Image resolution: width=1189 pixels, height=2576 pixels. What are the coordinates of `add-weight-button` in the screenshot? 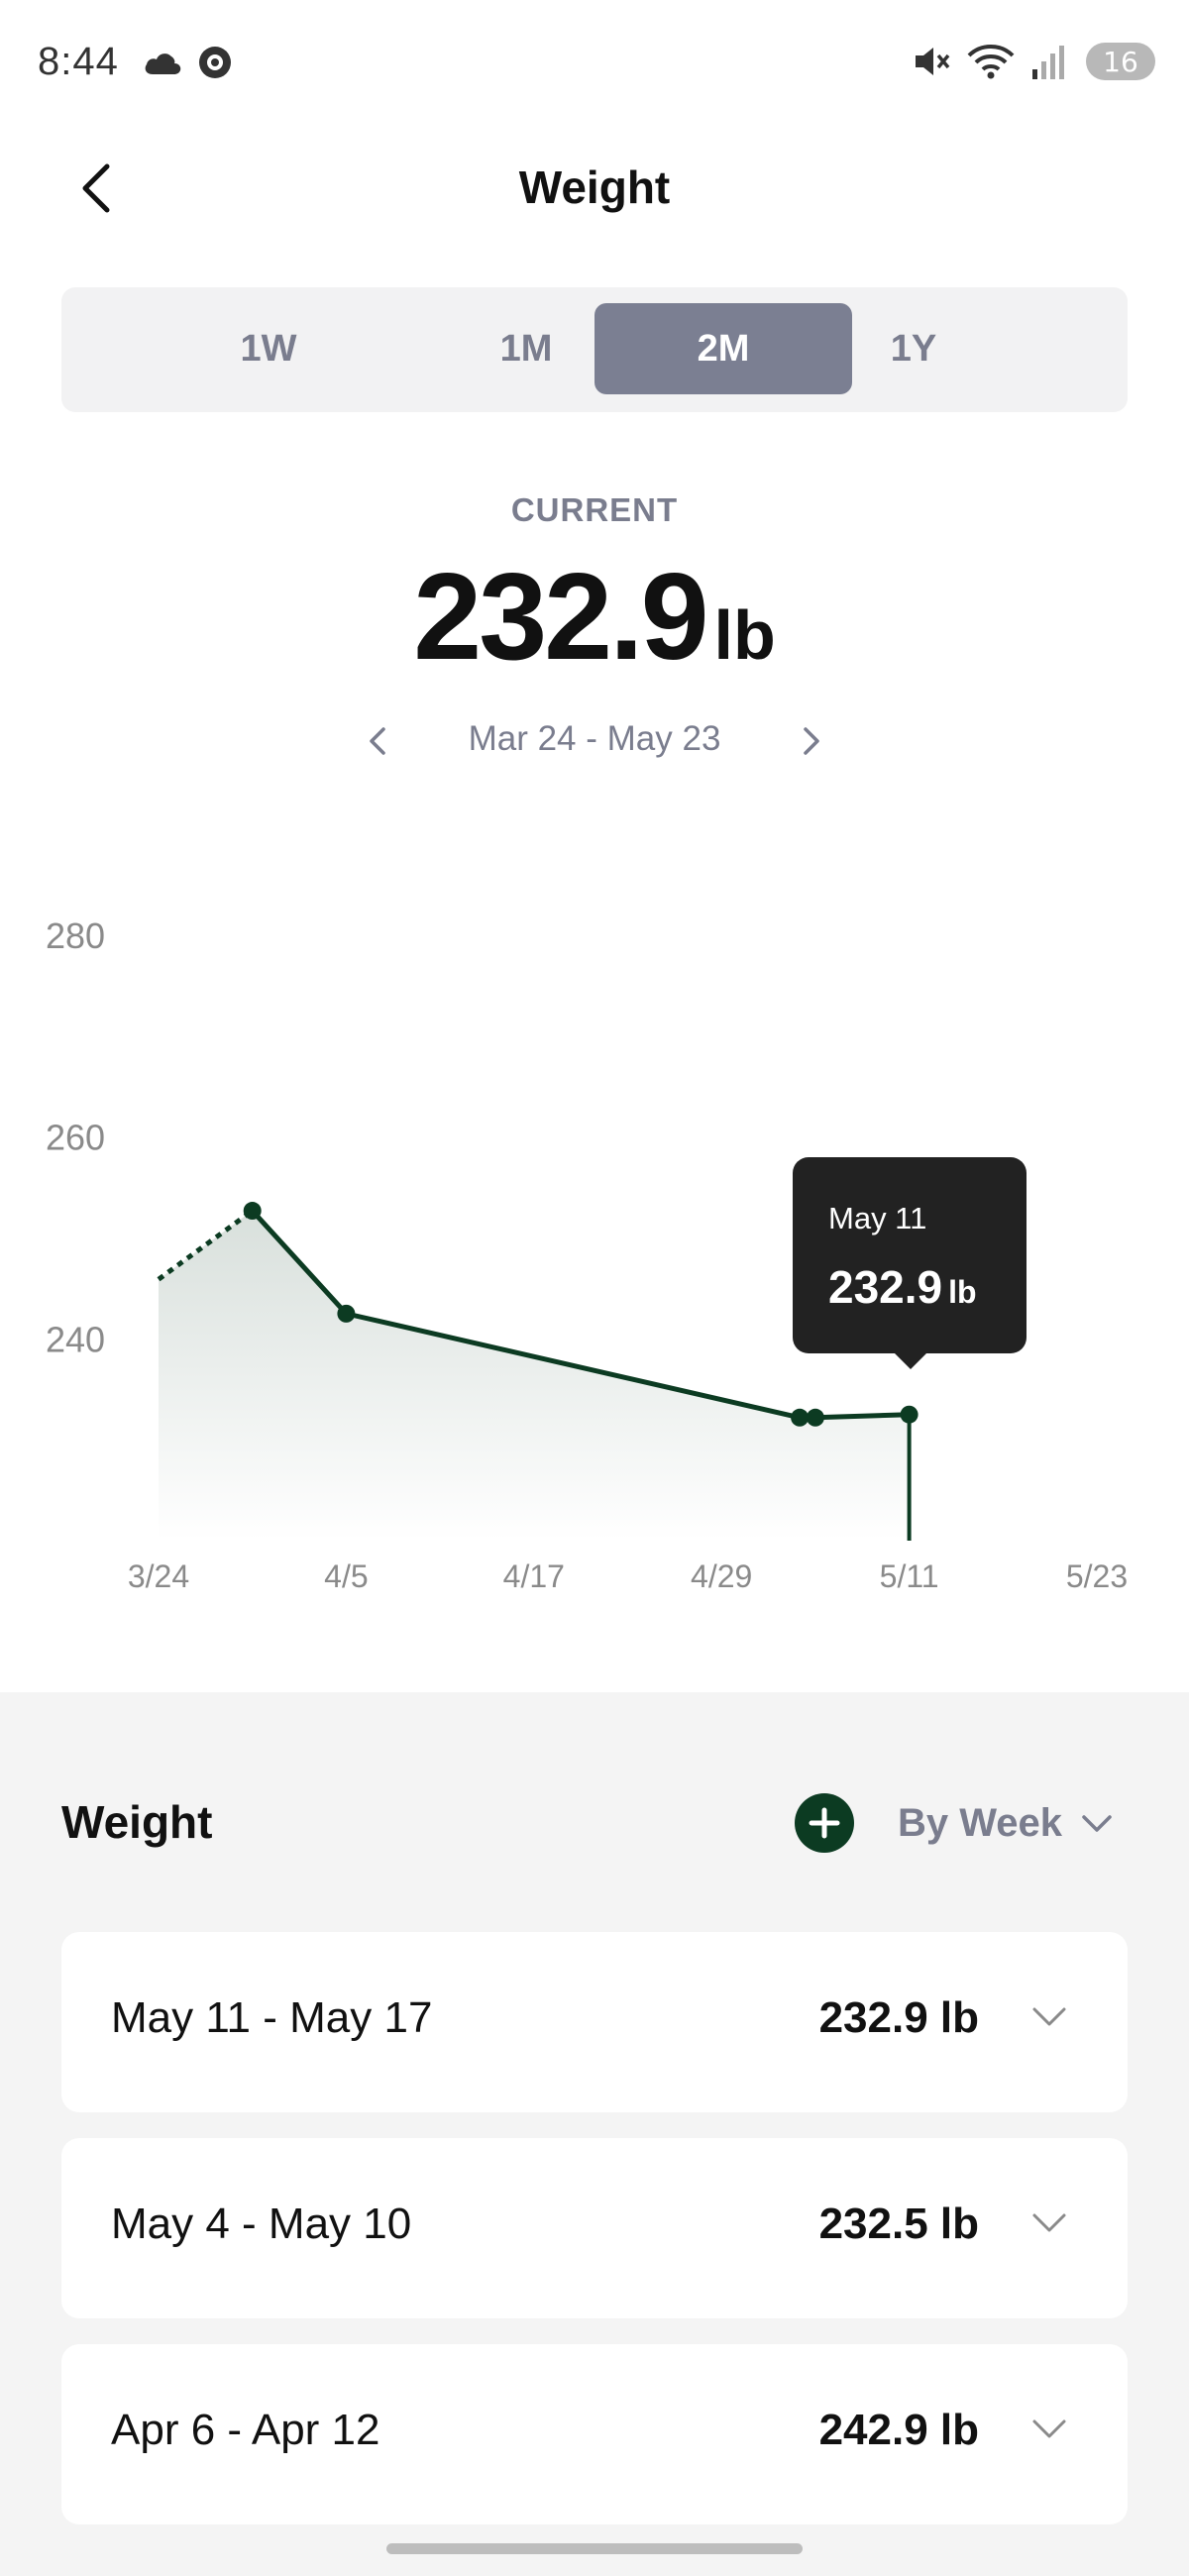 It's located at (824, 1823).